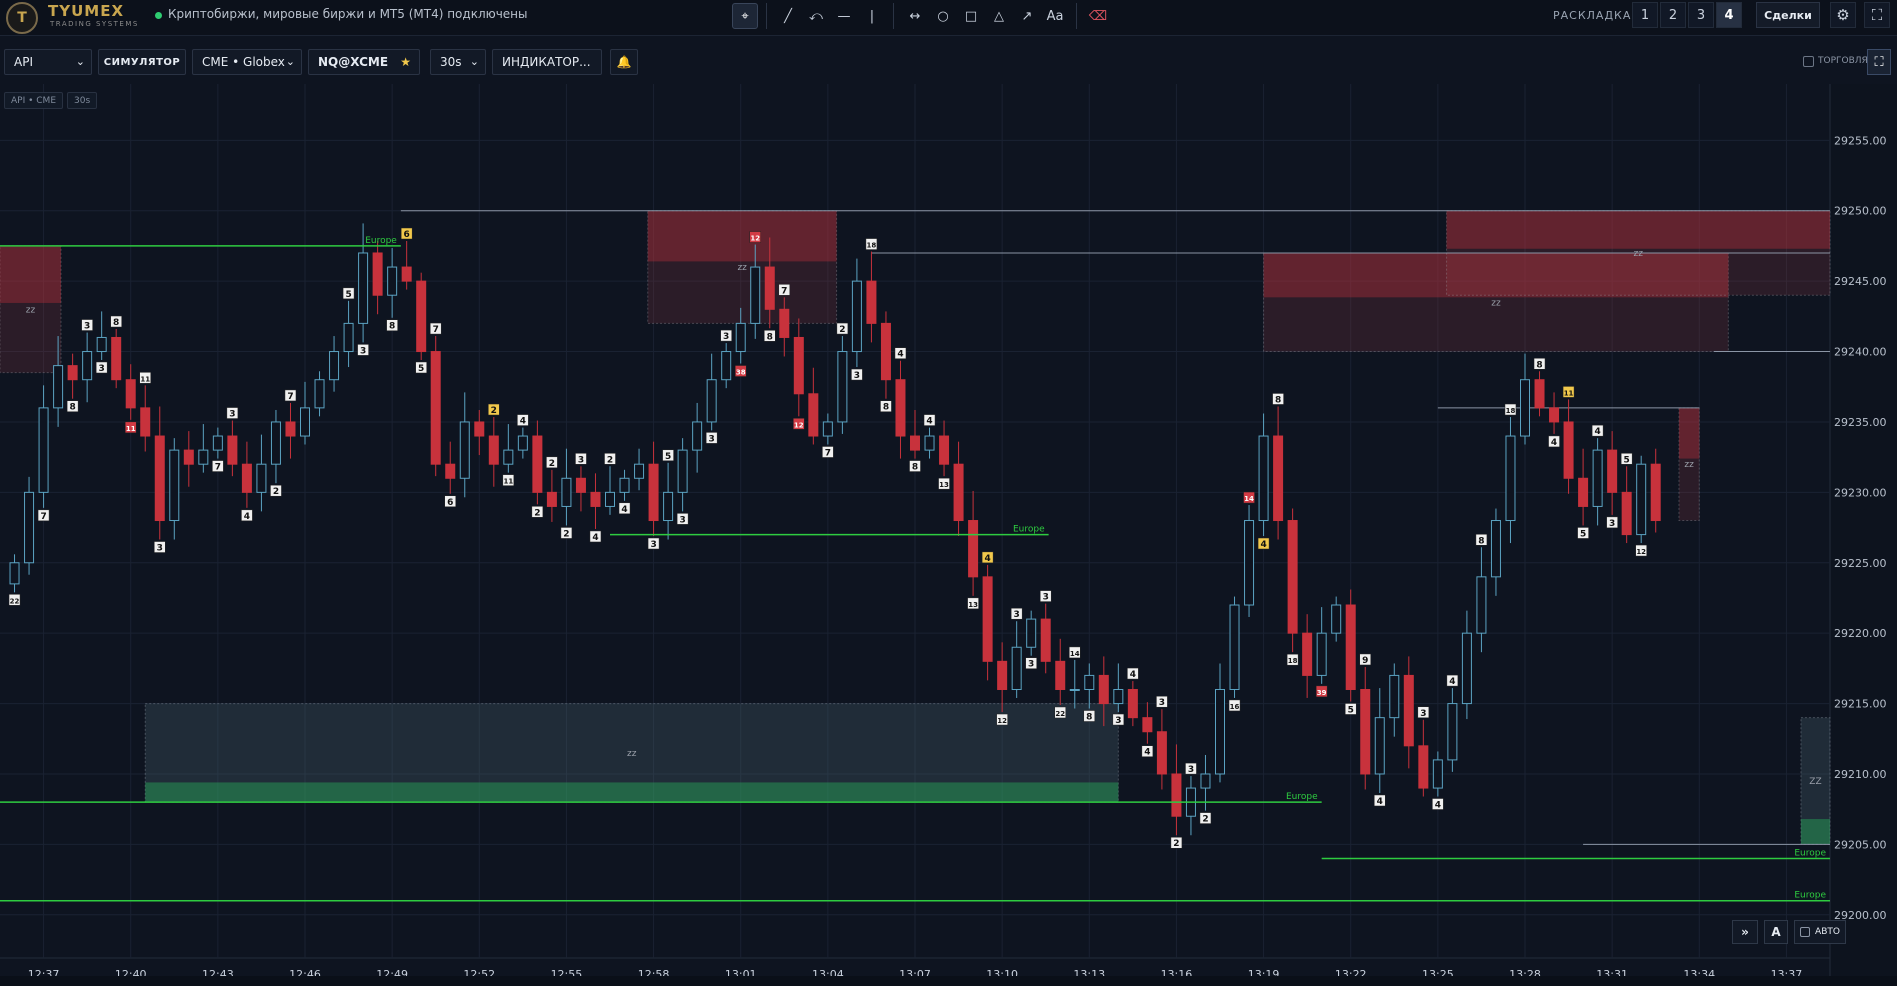 The height and width of the screenshot is (986, 1897). Describe the element at coordinates (22, 18) in the screenshot. I see `logo: T` at that location.